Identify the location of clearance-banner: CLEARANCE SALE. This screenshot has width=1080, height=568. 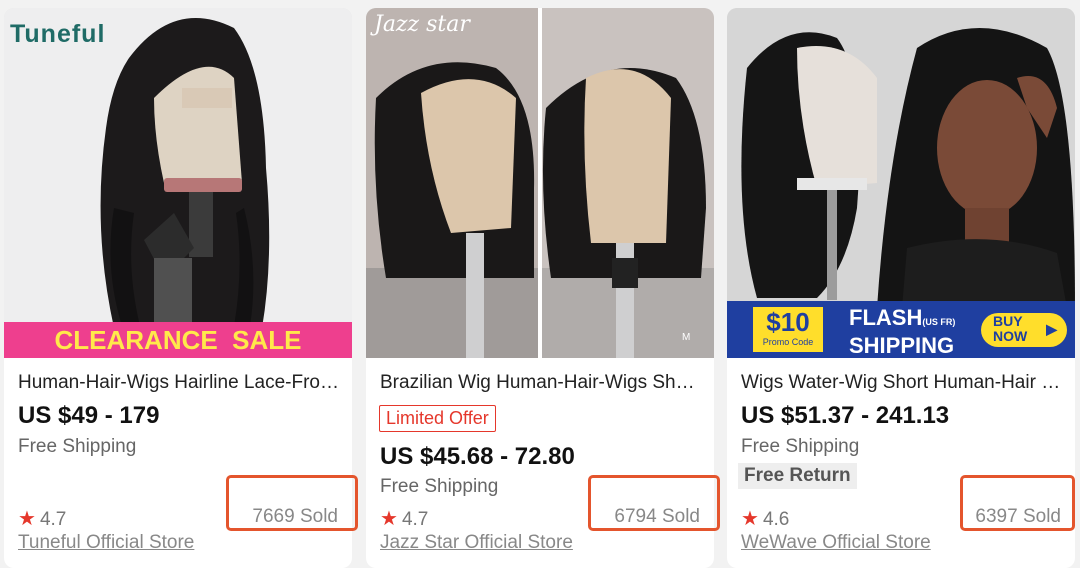
(178, 340).